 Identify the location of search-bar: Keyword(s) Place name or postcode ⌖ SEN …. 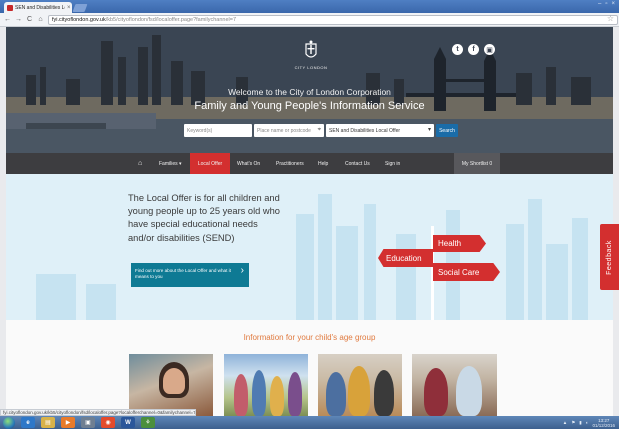
(321, 130).